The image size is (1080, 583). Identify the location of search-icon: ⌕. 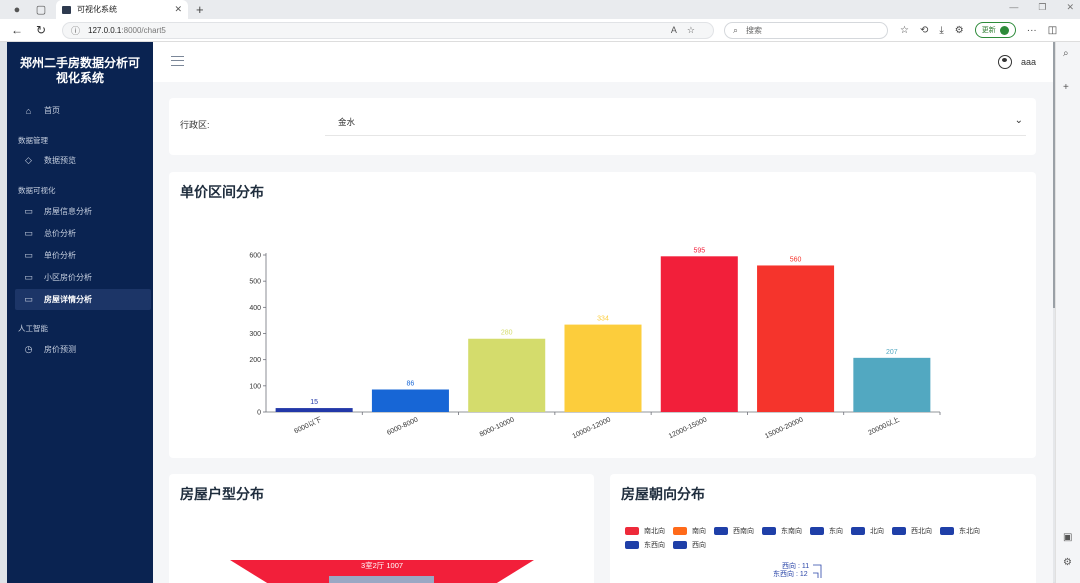
(736, 29).